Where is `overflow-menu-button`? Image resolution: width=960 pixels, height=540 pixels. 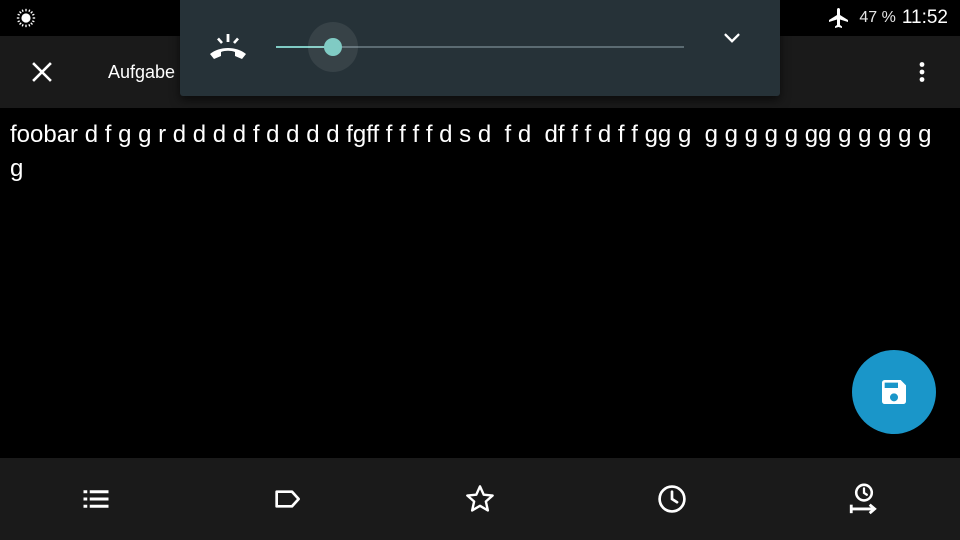 overflow-menu-button is located at coordinates (922, 72).